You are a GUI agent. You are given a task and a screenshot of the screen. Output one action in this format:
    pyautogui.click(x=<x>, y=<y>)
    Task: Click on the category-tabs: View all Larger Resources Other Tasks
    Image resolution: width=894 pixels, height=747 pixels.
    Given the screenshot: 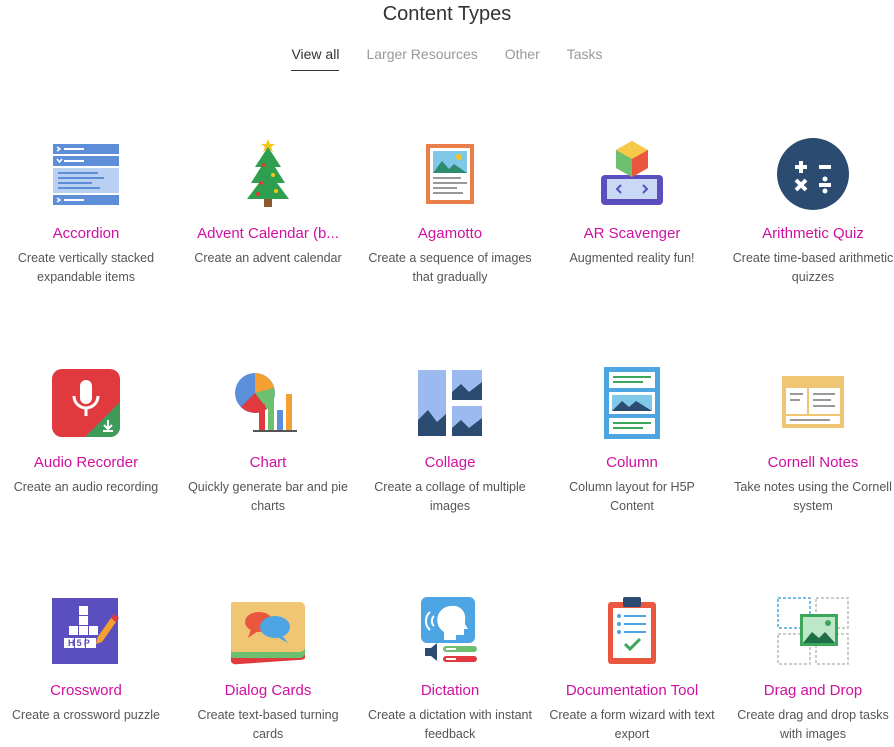 What is the action you would take?
    pyautogui.click(x=447, y=58)
    